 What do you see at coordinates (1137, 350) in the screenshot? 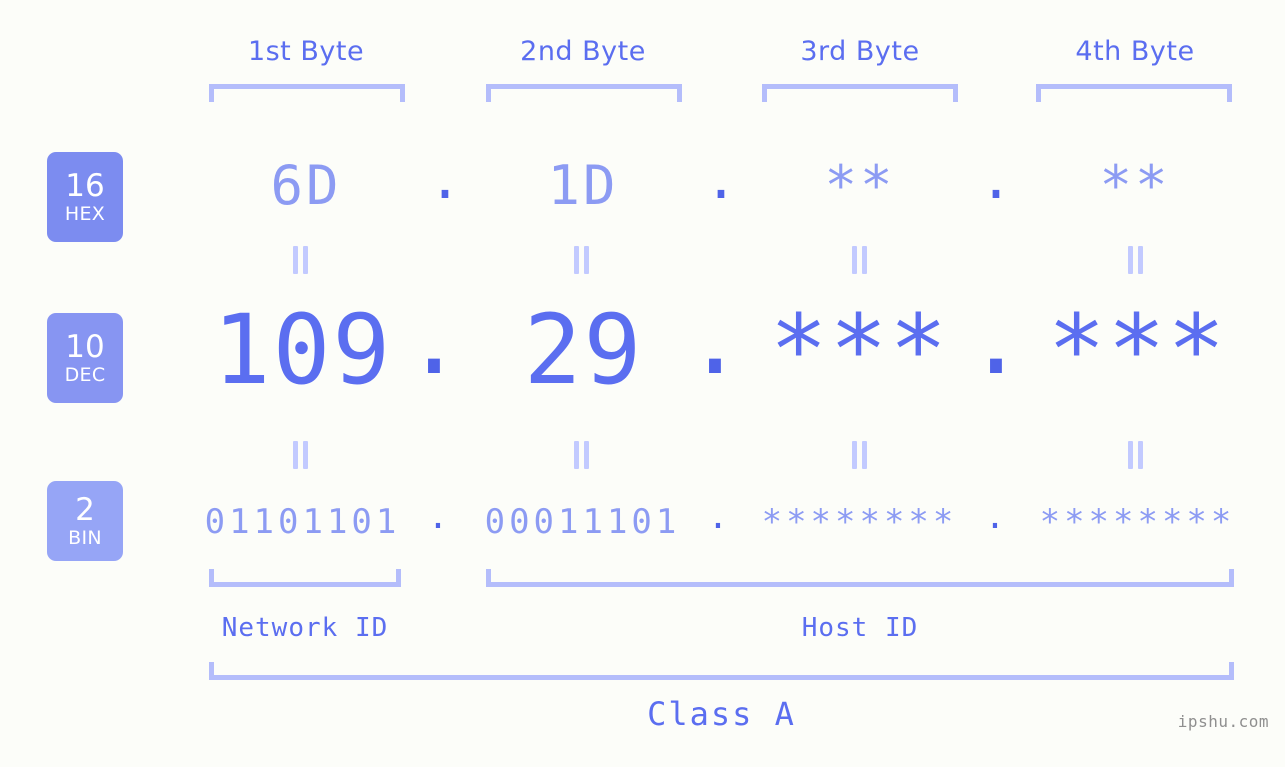
I see `dec-byte-4: ***` at bounding box center [1137, 350].